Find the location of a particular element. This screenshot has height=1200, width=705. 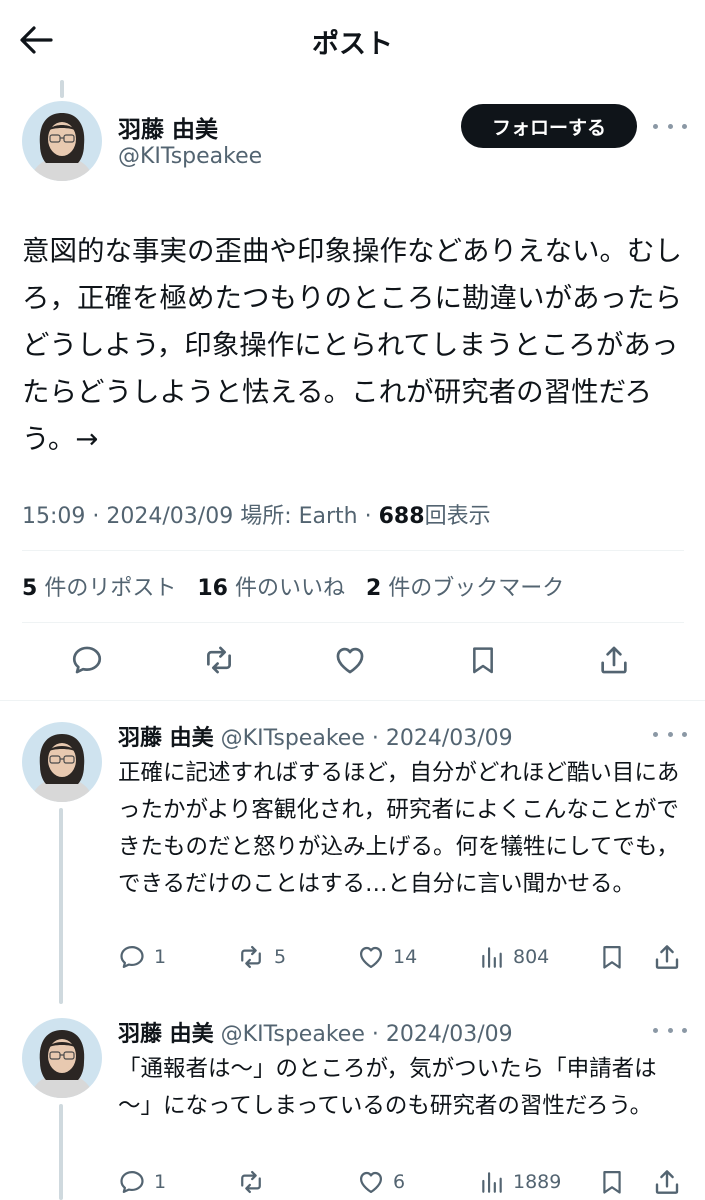

follow-button: フォローする is located at coordinates (549, 126).